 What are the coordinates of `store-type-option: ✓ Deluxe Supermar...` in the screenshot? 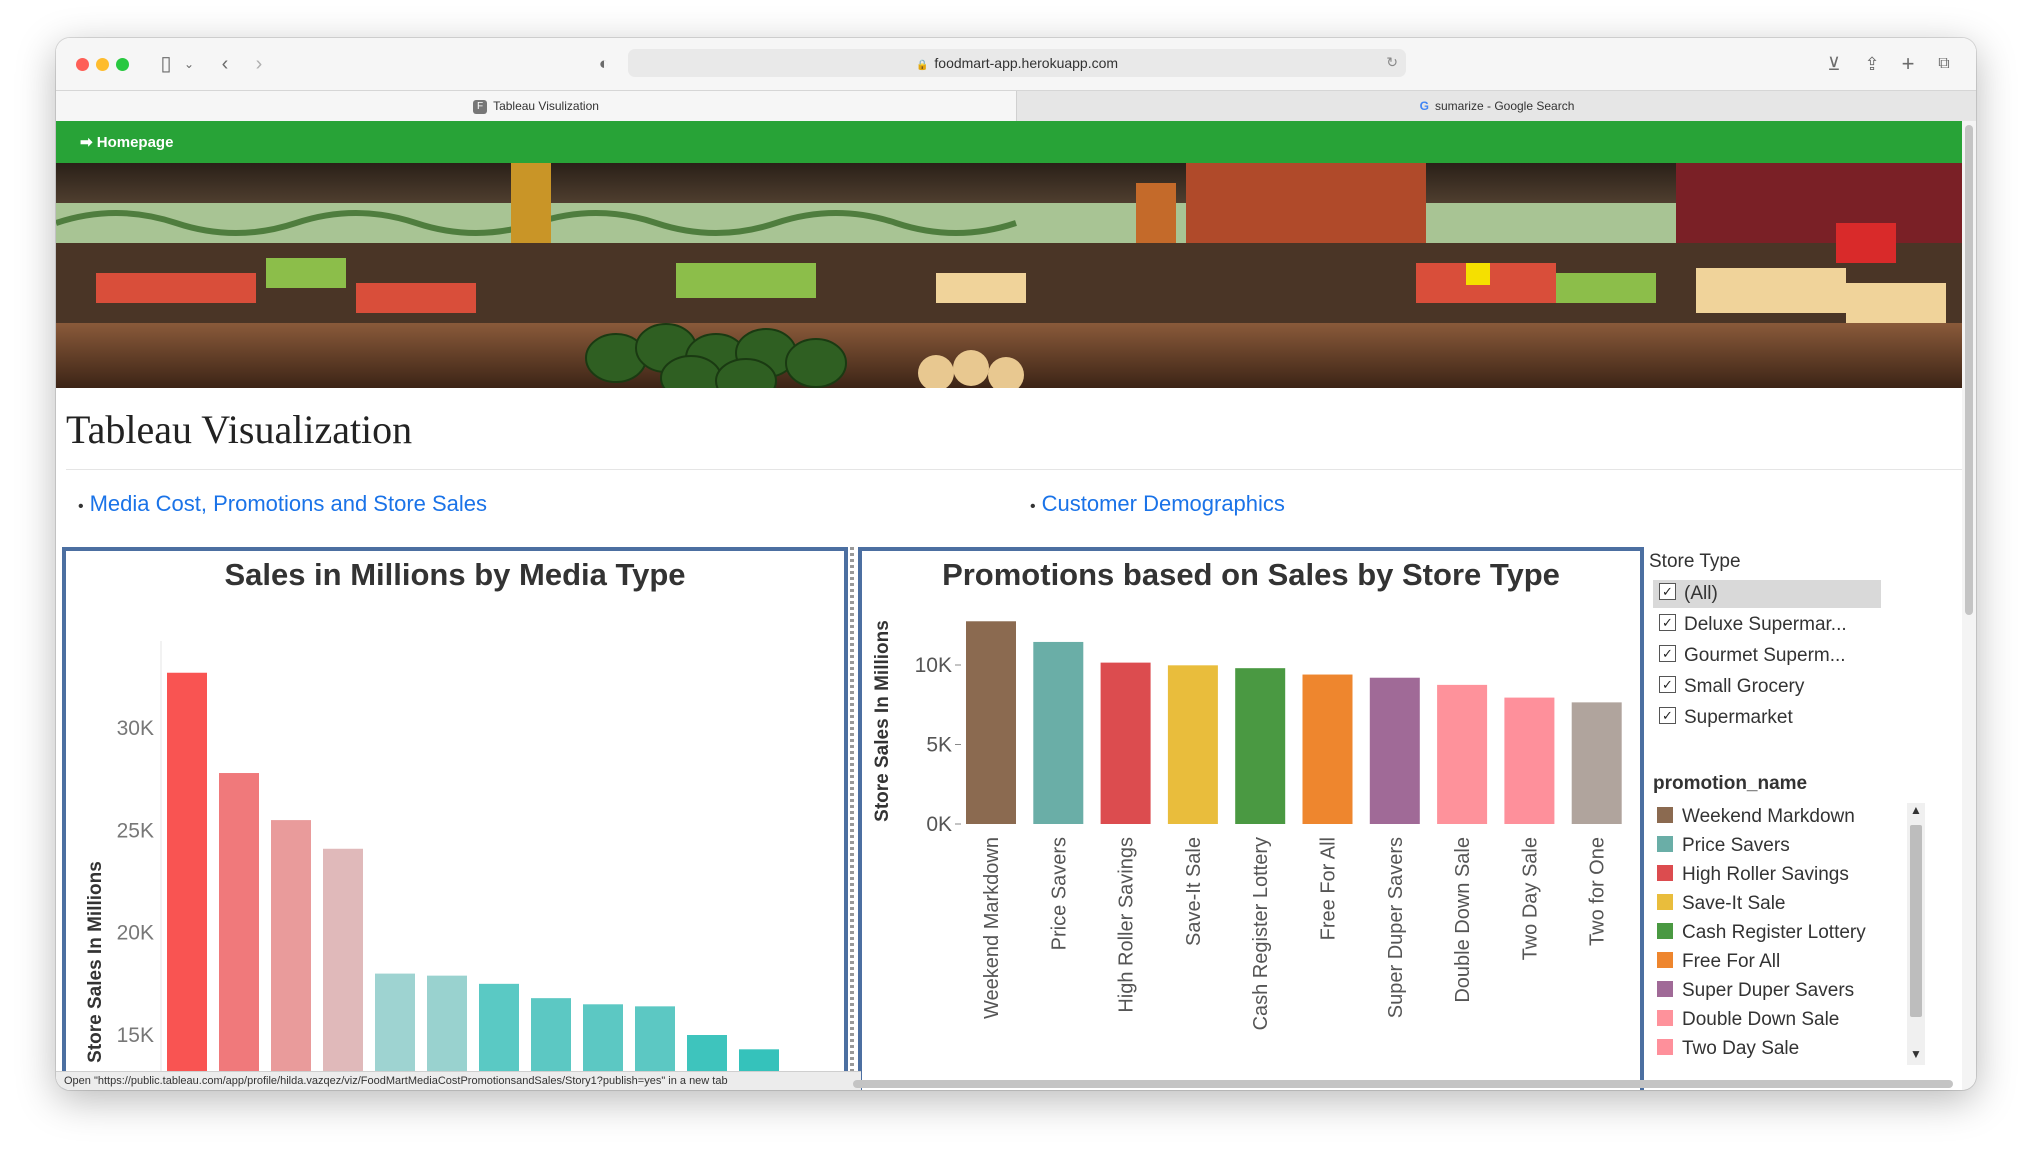 It's located at (1767, 625).